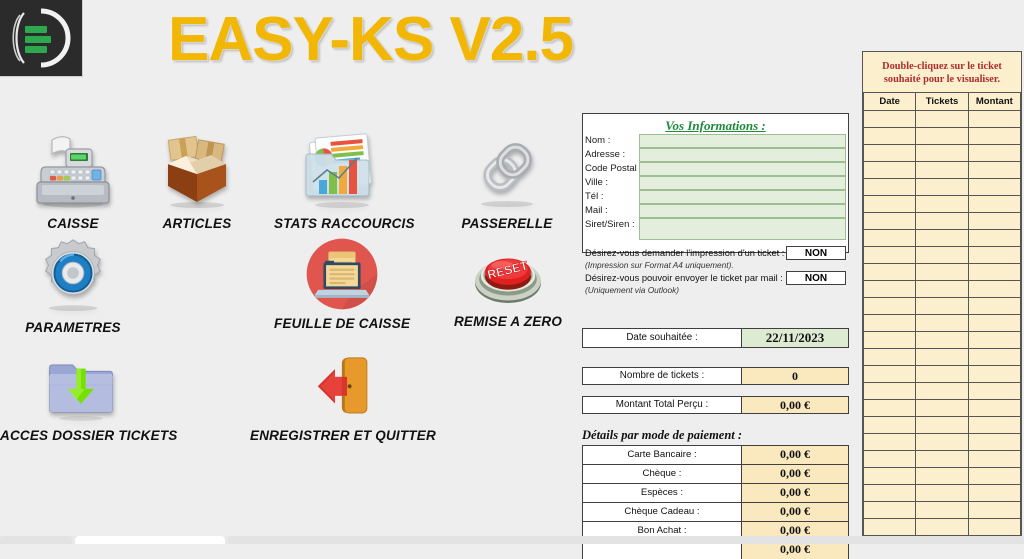 The width and height of the screenshot is (1024, 559). What do you see at coordinates (342, 283) in the screenshot?
I see `menu-item-feuille-de-caisse: FEUILLE DE CAISSE` at bounding box center [342, 283].